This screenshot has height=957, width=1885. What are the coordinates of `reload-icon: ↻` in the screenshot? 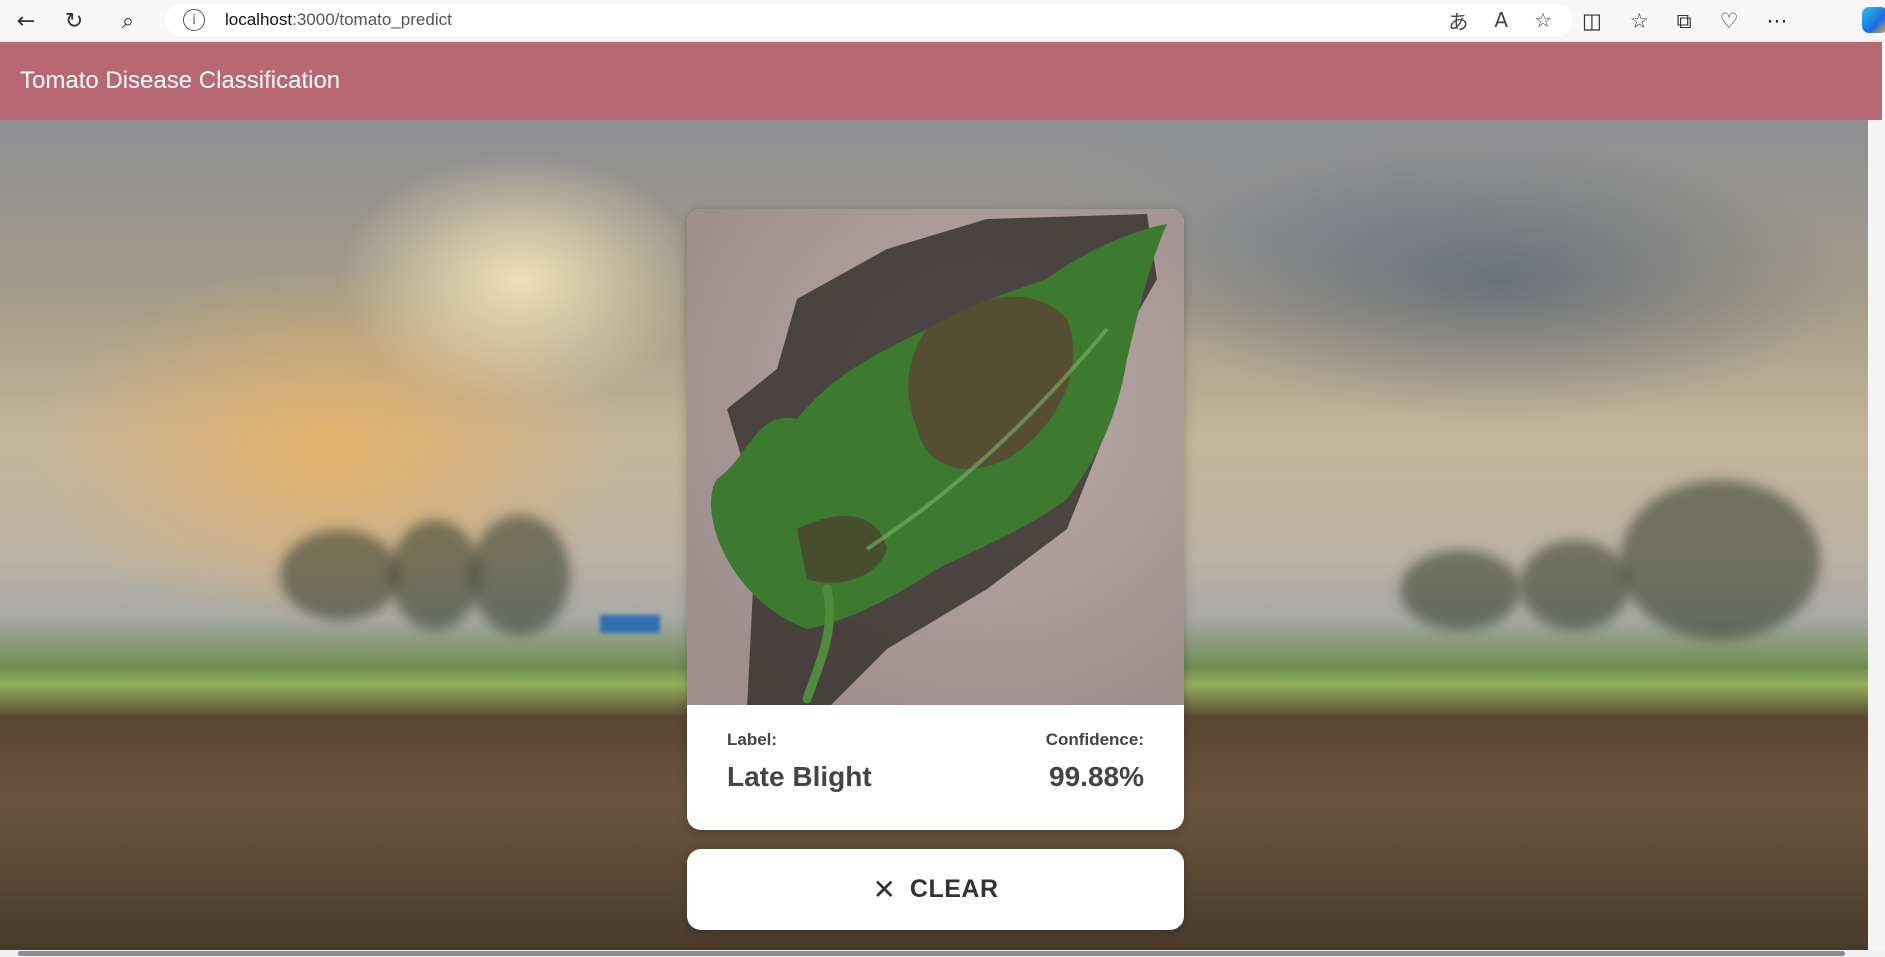 It's located at (74, 21).